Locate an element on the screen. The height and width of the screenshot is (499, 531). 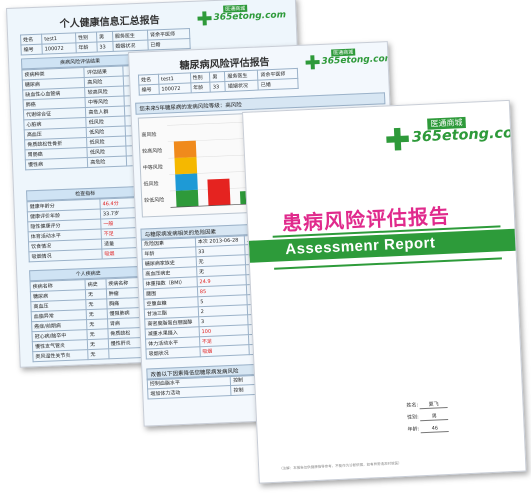
table-cell: 吸烟状况 is located at coordinates (173, 352).